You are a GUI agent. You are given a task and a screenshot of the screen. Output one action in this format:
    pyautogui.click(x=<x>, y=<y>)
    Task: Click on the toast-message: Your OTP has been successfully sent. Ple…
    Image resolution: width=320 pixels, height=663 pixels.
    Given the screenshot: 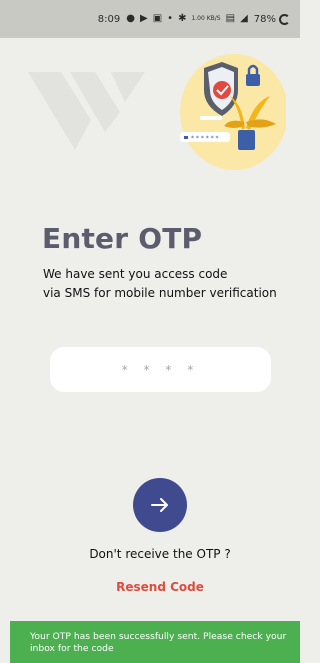 What is the action you would take?
    pyautogui.click(x=158, y=642)
    